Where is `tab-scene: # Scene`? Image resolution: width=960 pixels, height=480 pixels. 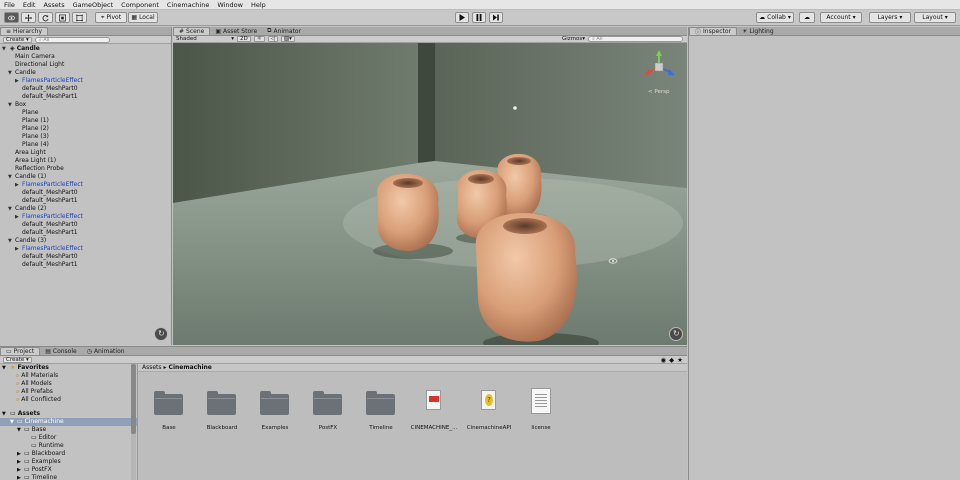 tab-scene: # Scene is located at coordinates (192, 31).